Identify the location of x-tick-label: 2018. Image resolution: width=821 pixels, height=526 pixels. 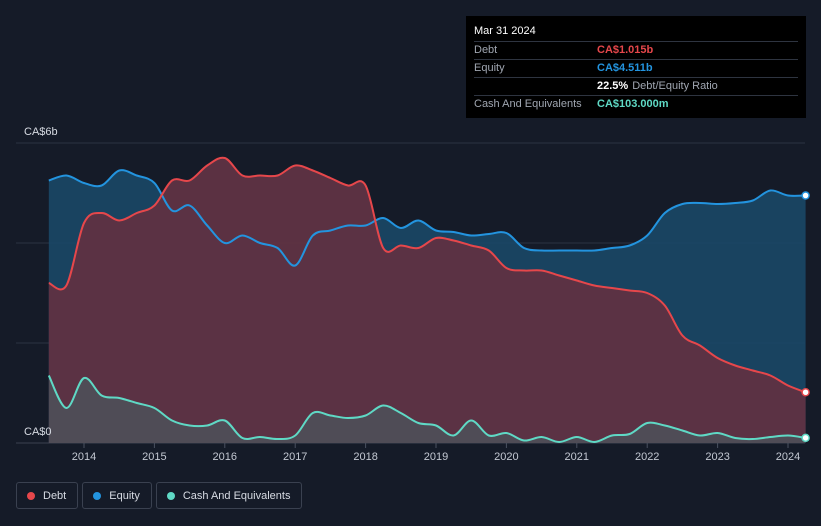
(365, 457).